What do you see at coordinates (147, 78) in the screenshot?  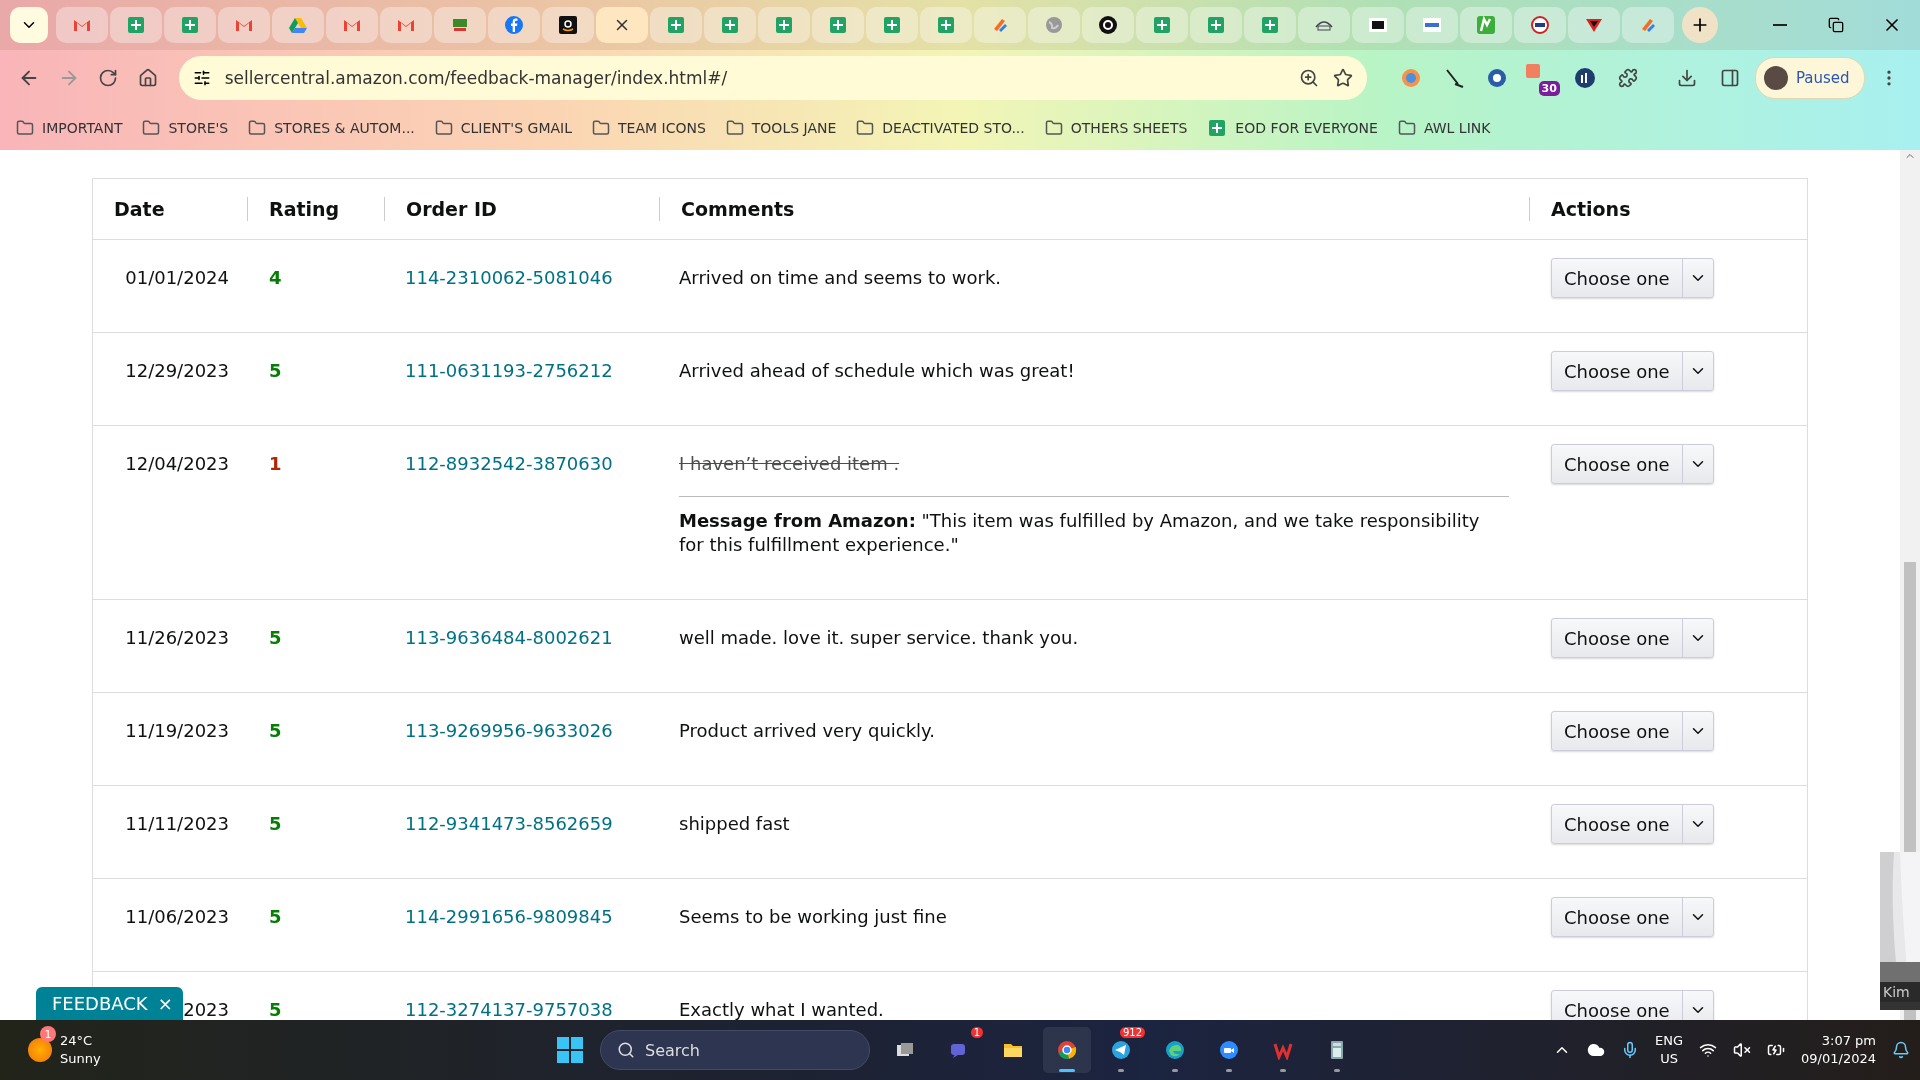 I see `home-icon` at bounding box center [147, 78].